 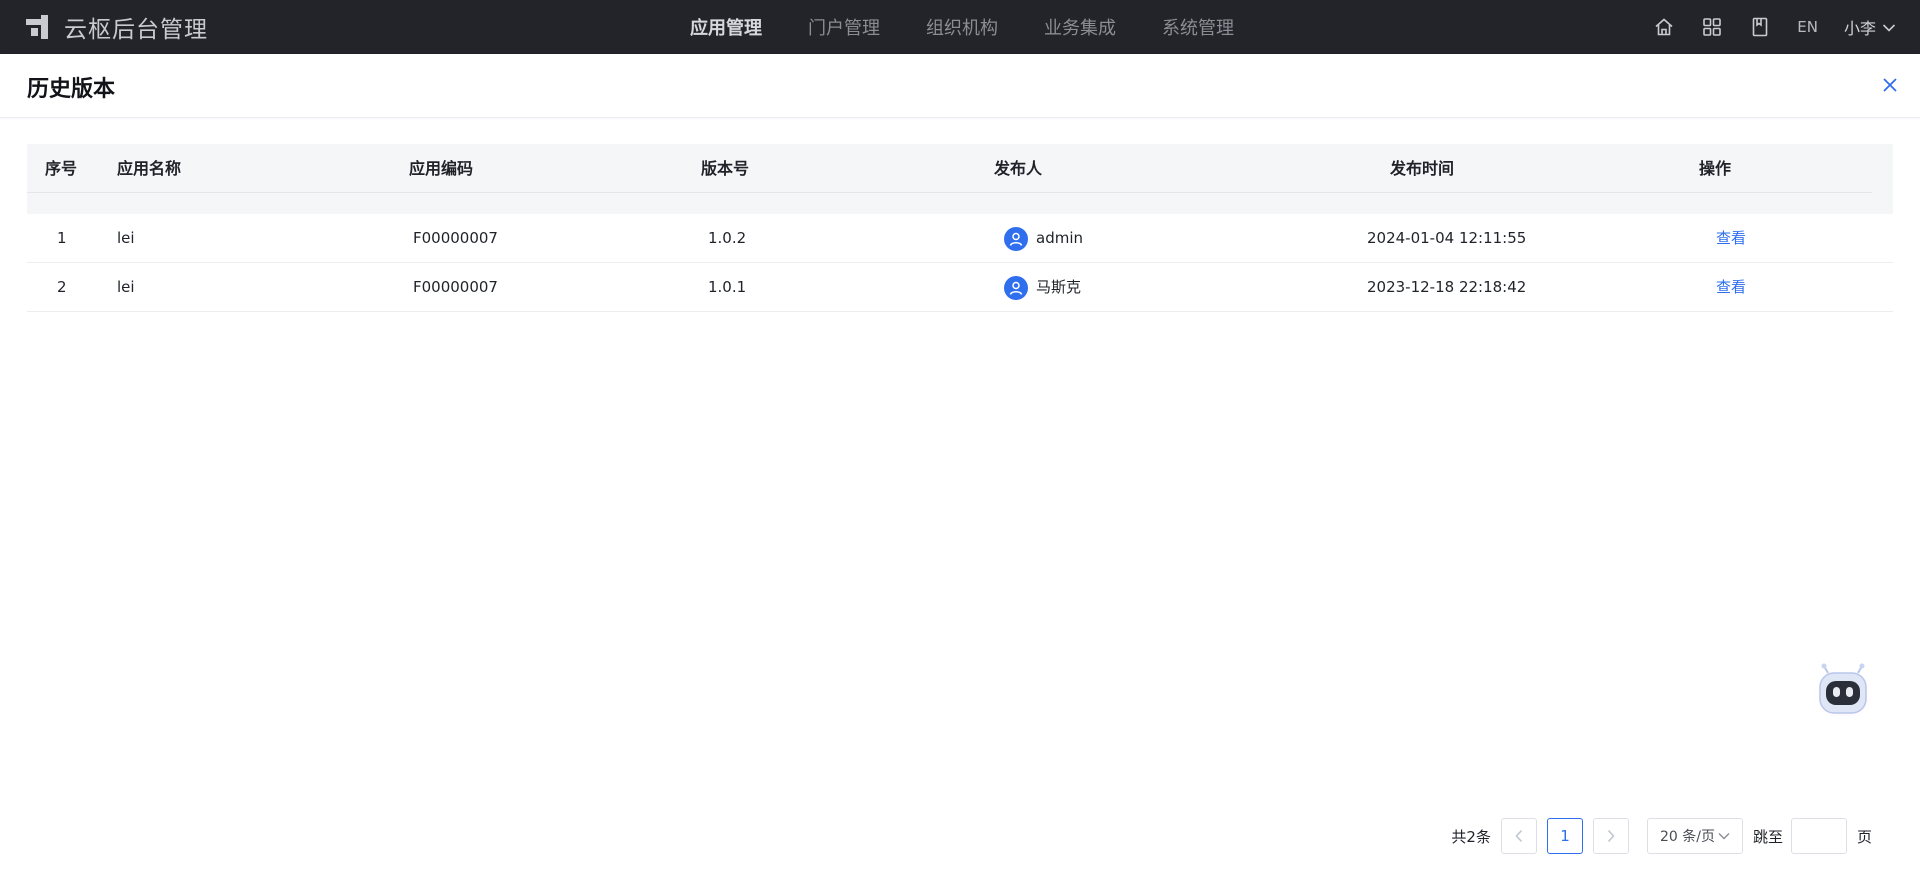 I want to click on home-icon, so click(x=1664, y=27).